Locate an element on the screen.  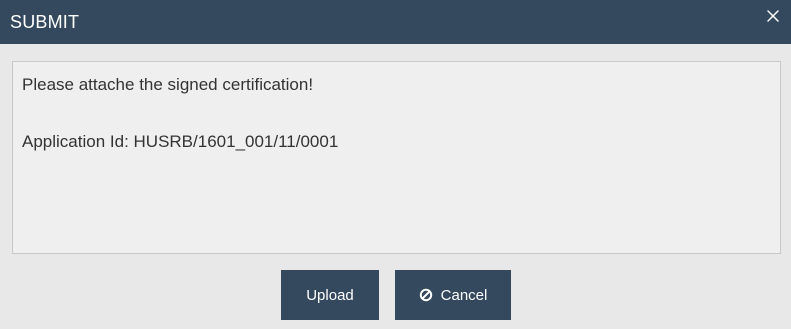
close-icon is located at coordinates (773, 16).